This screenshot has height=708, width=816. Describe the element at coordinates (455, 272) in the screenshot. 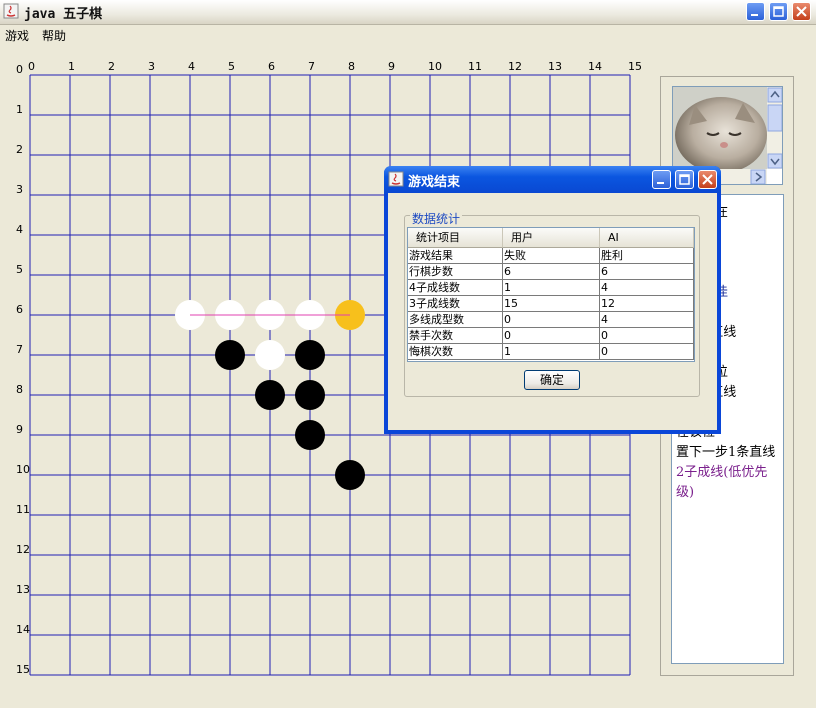

I see `table-cell: 行棋步数` at that location.